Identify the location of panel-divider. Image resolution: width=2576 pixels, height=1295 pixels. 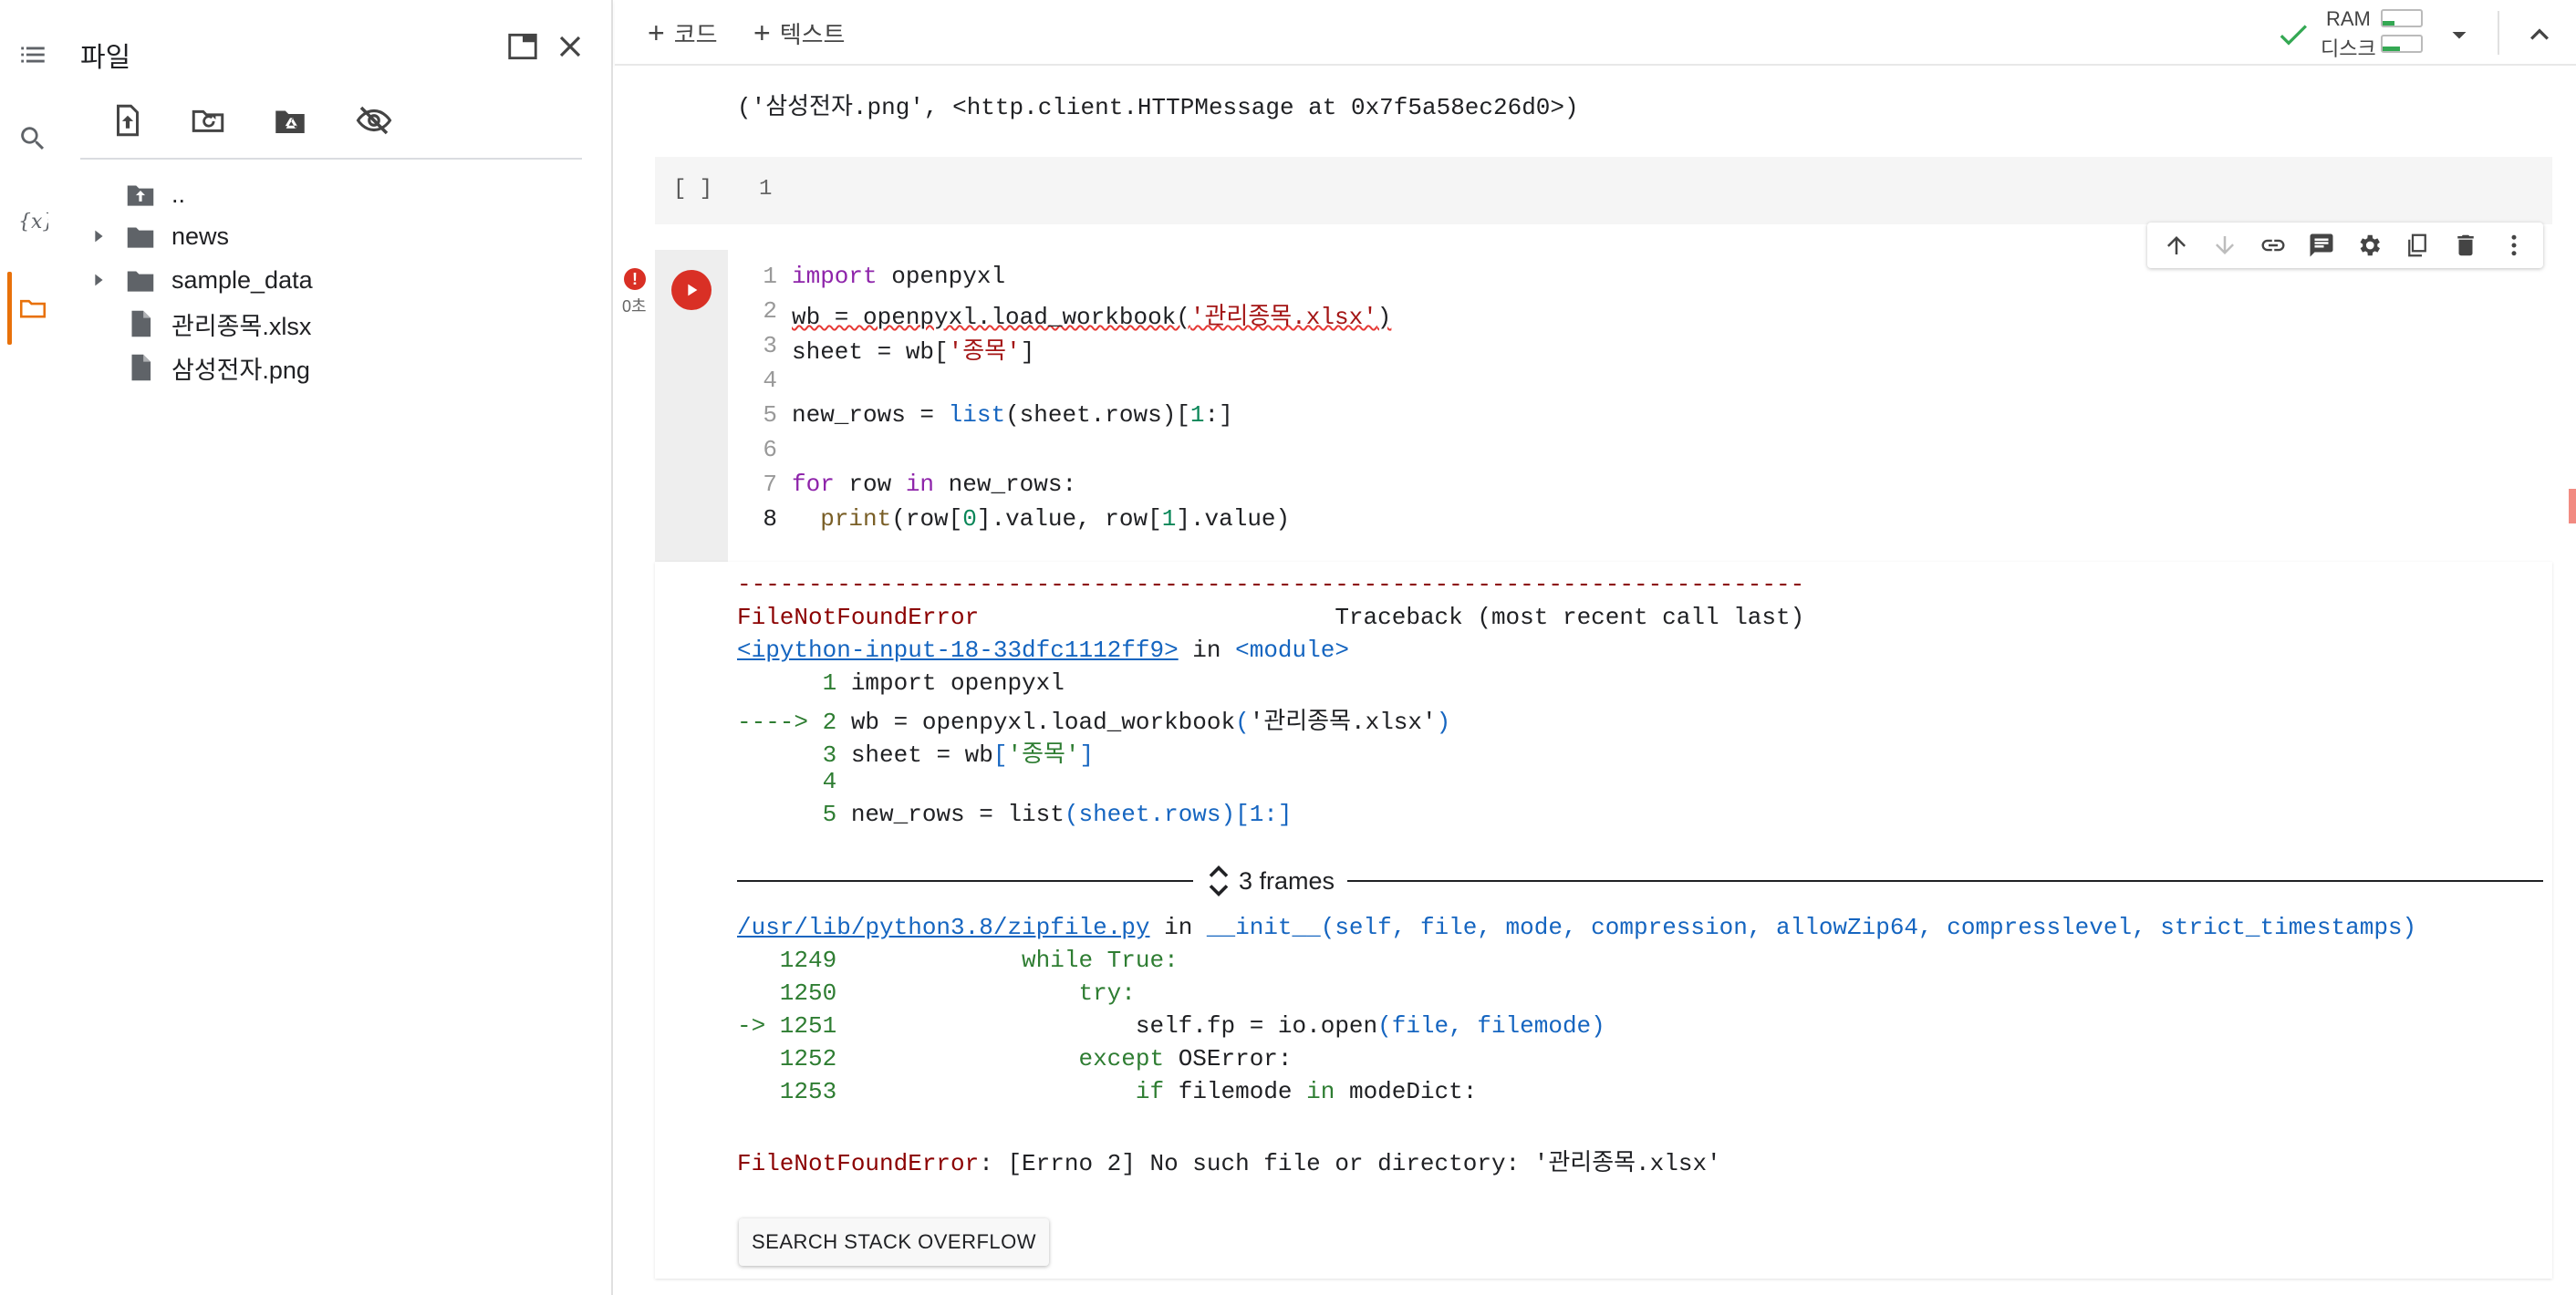
(331, 159).